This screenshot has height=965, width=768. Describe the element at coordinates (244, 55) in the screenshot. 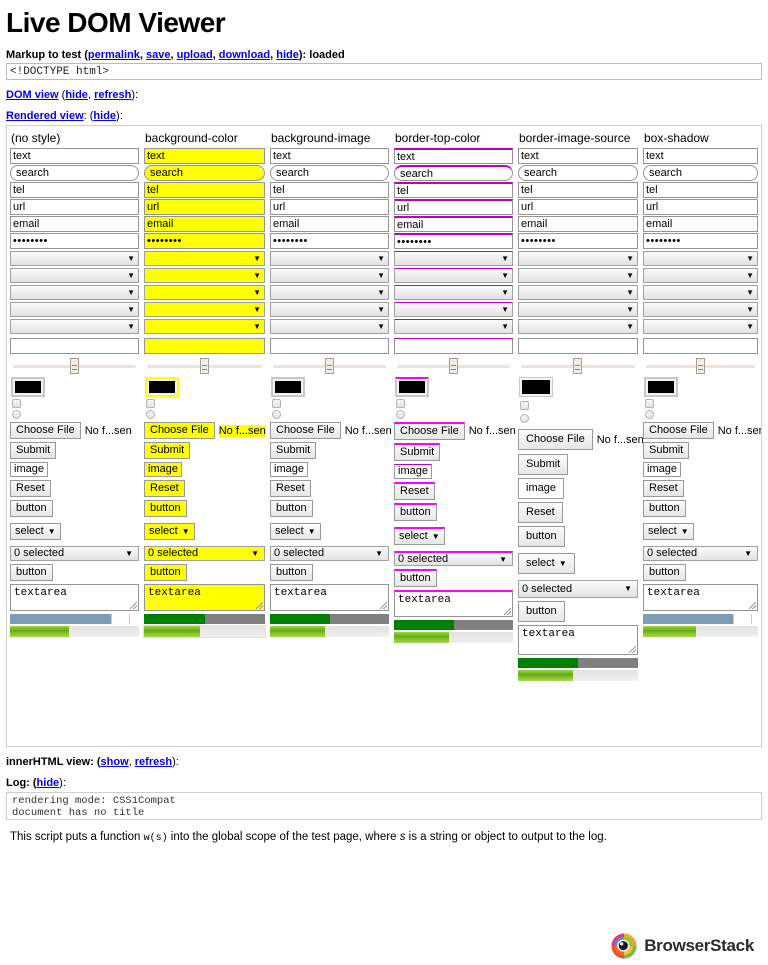

I see `link-download: download` at that location.